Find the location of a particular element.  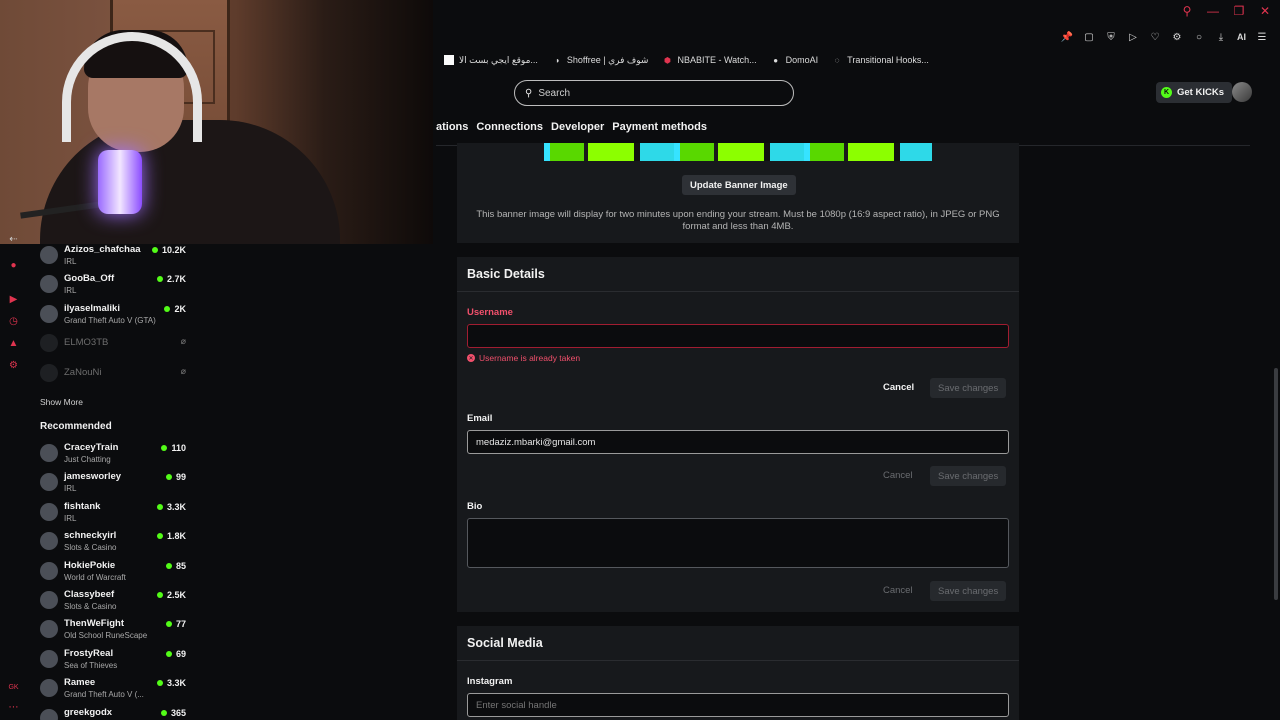

channel-category: Sea of Thieves is located at coordinates (91, 665).